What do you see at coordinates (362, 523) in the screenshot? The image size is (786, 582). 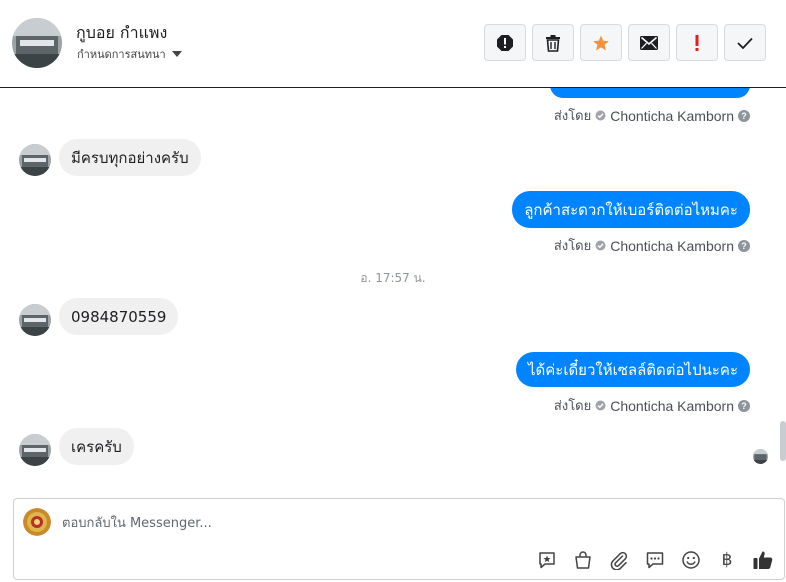 I see `reply-input` at bounding box center [362, 523].